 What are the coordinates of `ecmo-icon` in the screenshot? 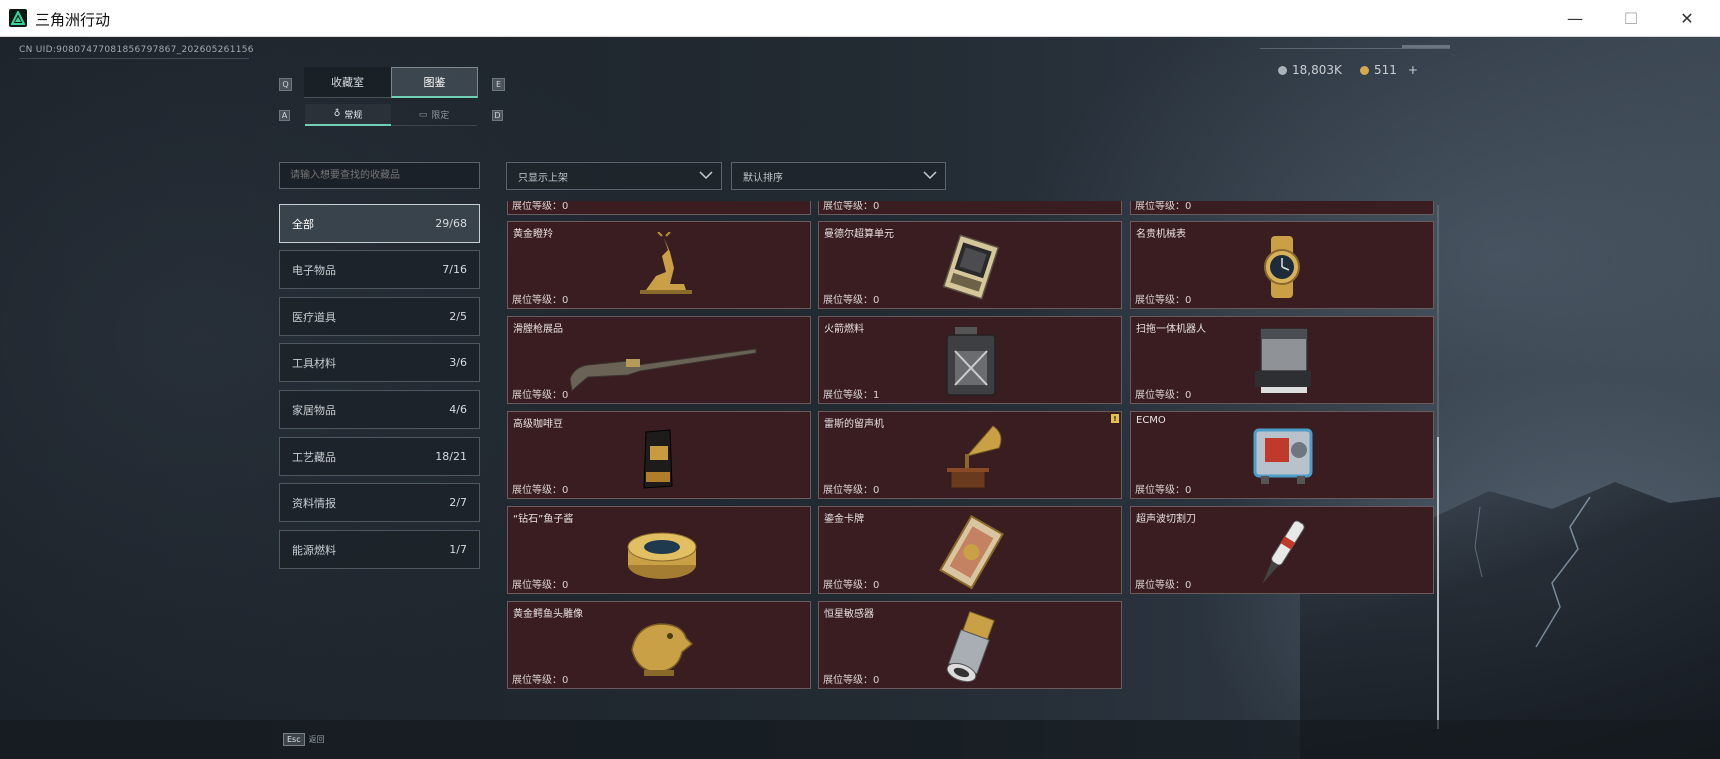 It's located at (1283, 456).